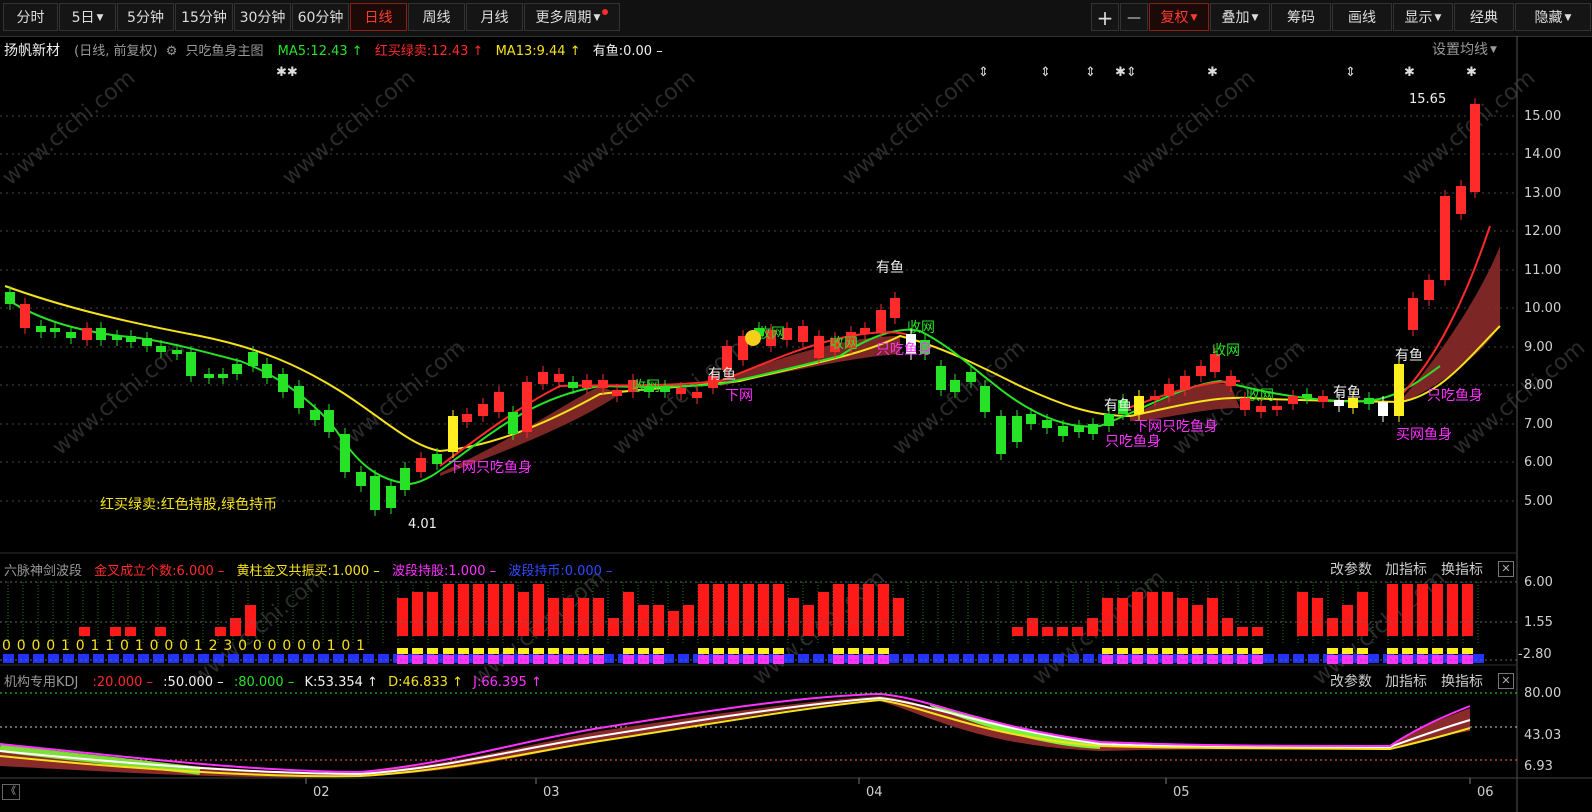  Describe the element at coordinates (572, 17) in the screenshot. I see `tab-more-periods: 更多周期 ▼` at that location.